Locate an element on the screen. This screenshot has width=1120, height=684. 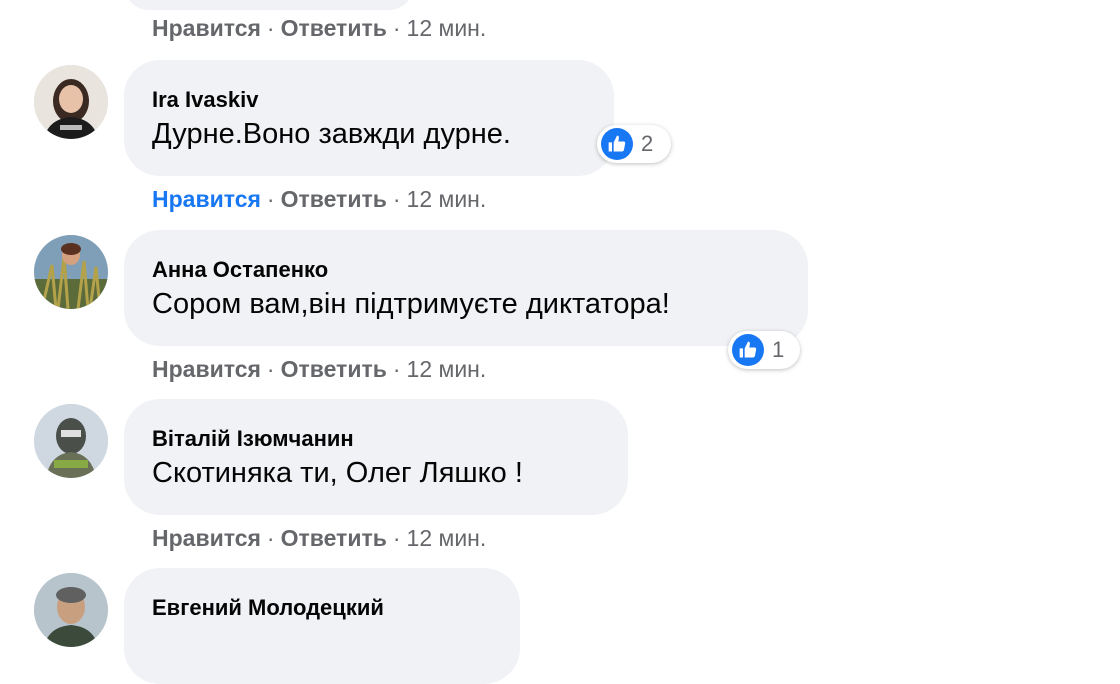
comment-text: Дурне.Воно завжди дурне. is located at coordinates (331, 134).